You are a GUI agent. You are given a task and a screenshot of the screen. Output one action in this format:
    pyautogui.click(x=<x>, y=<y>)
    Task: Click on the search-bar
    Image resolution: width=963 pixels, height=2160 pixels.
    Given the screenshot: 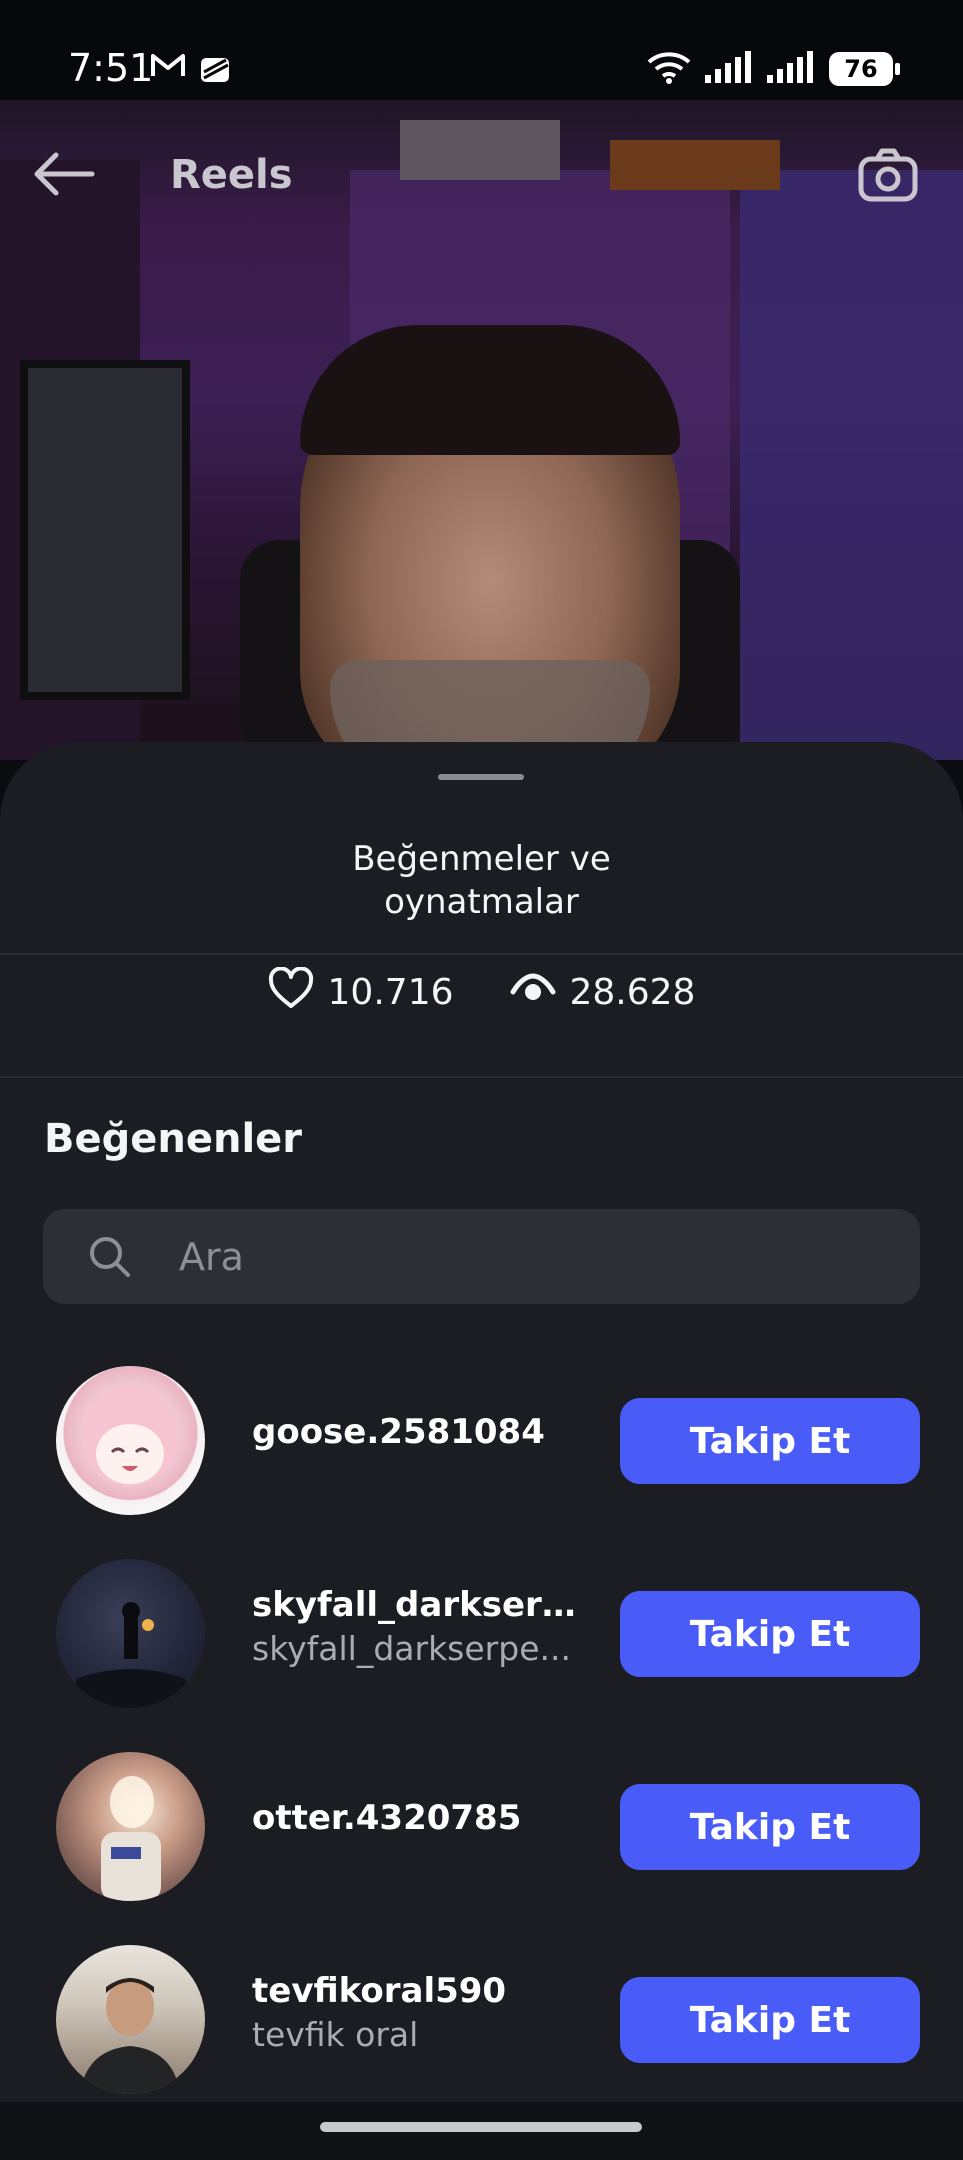 What is the action you would take?
    pyautogui.click(x=481, y=1256)
    